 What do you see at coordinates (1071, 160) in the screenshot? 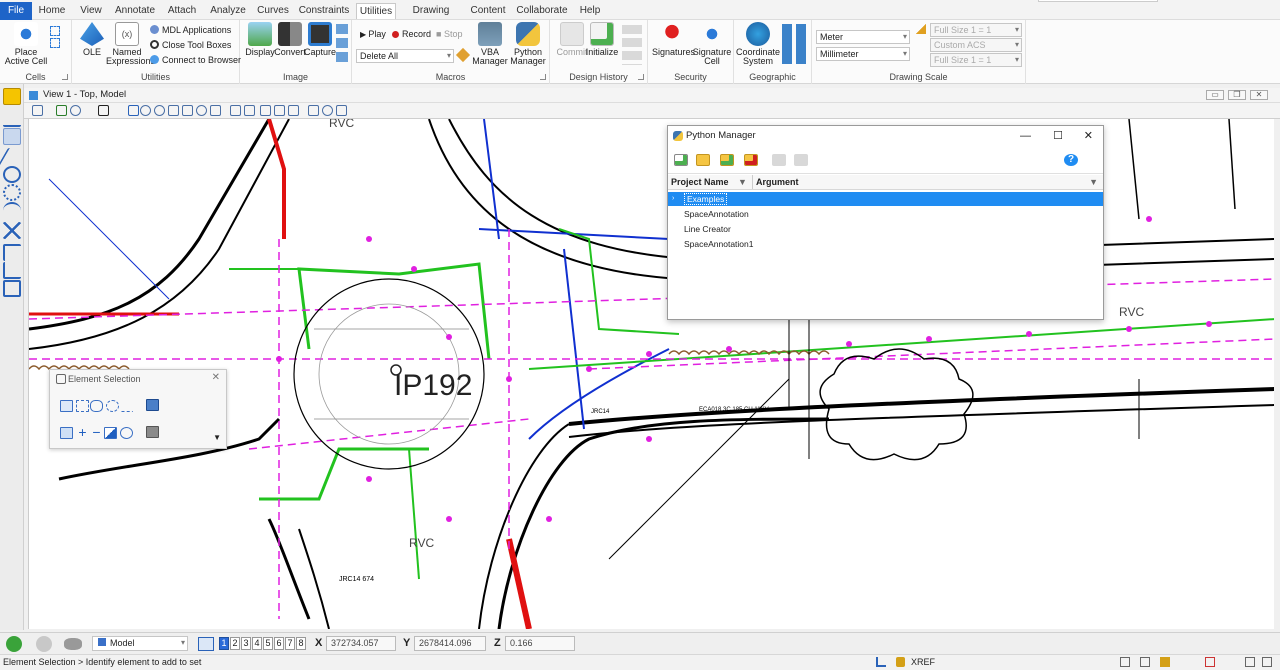
I see `help-icon: ?` at bounding box center [1071, 160].